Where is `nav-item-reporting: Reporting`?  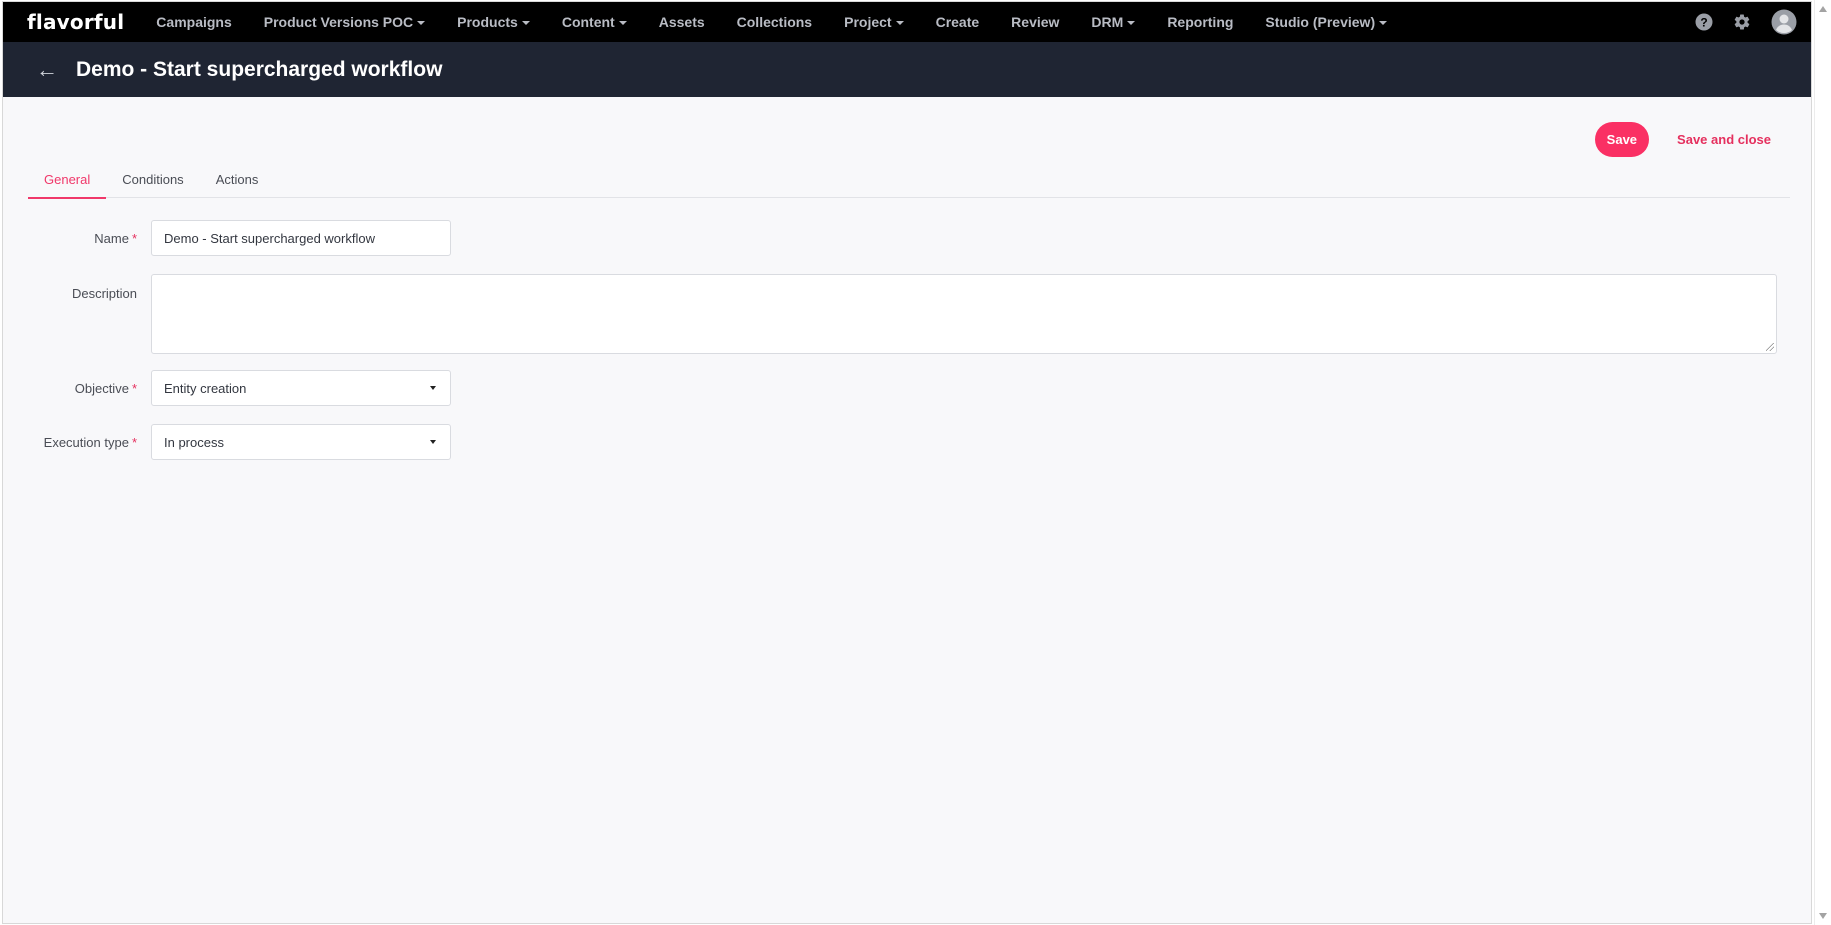 nav-item-reporting: Reporting is located at coordinates (1200, 22).